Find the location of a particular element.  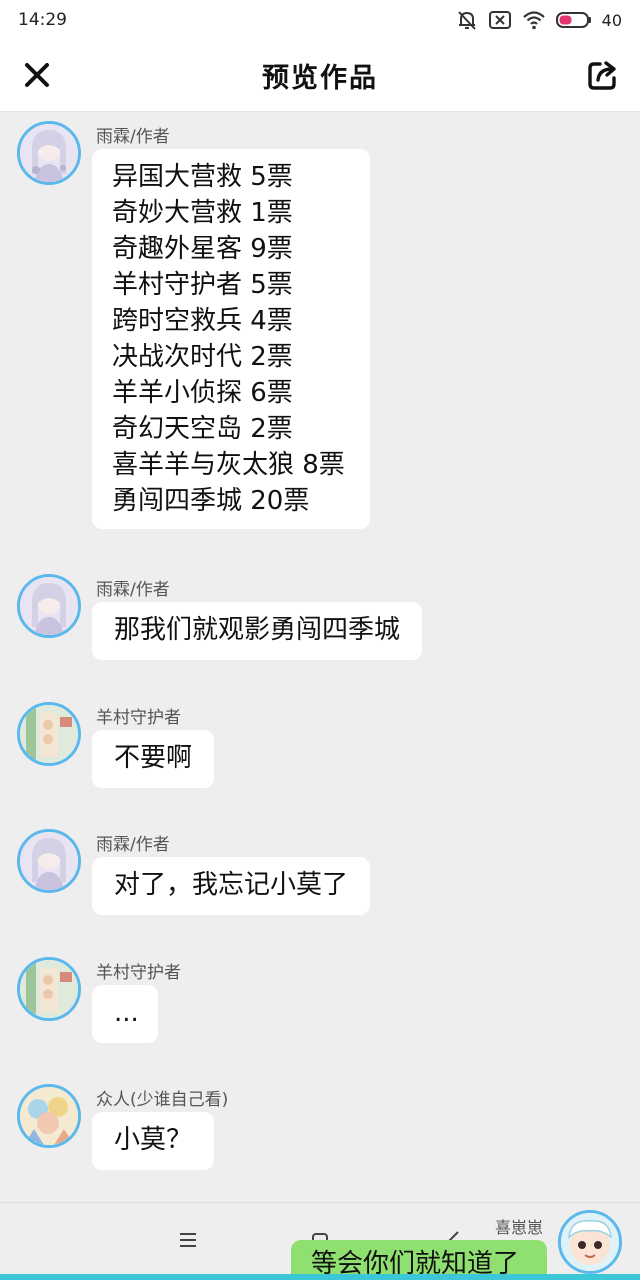

message-bubble: 小莫？ is located at coordinates (153, 1141).